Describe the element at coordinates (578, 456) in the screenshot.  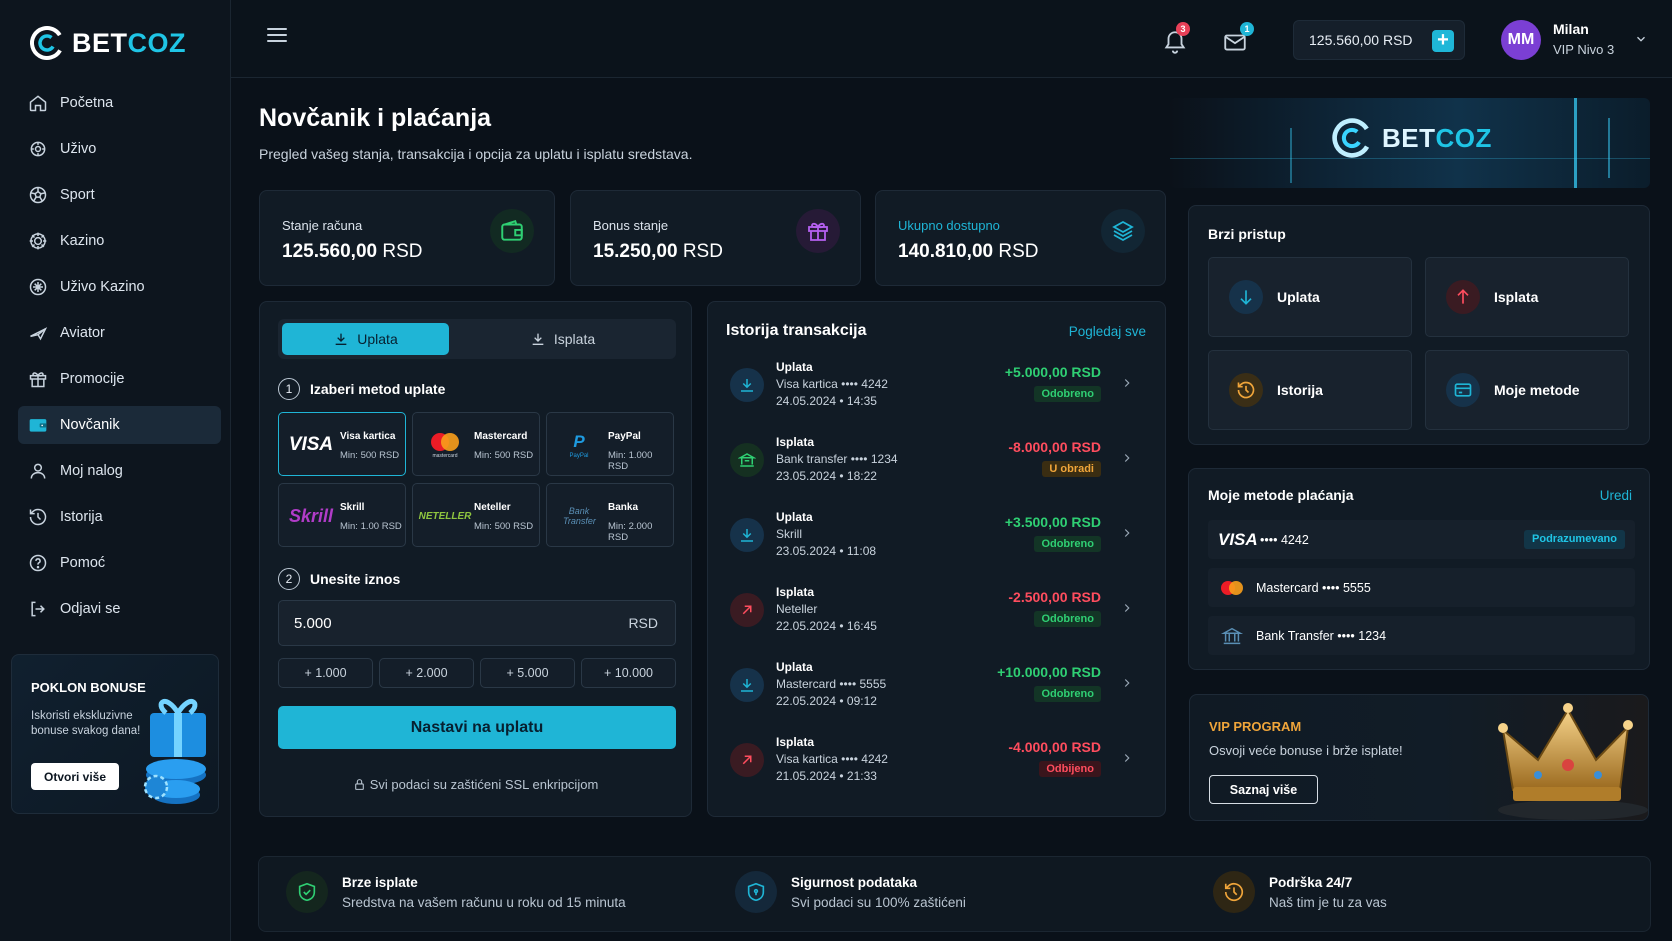
I see `svg-text: PayPal` at that location.